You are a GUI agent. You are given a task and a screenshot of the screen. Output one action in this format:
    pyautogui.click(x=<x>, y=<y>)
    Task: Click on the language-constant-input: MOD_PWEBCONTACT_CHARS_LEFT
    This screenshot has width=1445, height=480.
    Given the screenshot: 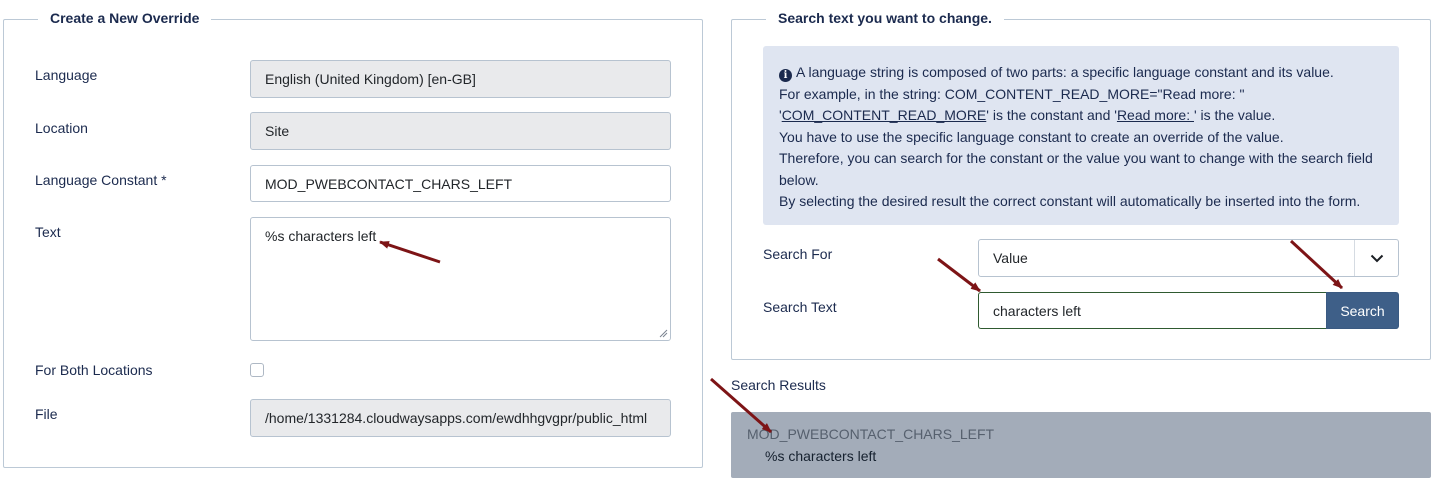 What is the action you would take?
    pyautogui.click(x=460, y=183)
    